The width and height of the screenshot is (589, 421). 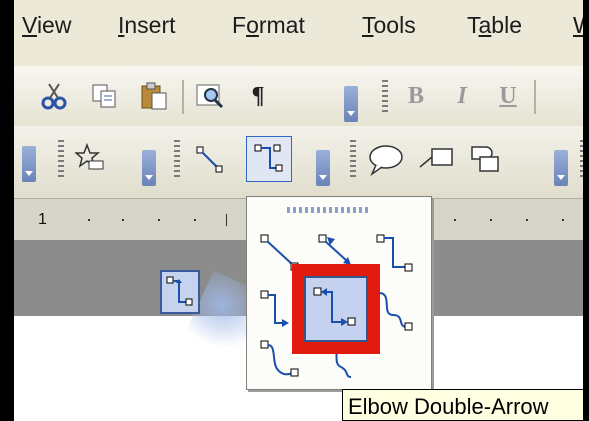 I want to click on underline-button: U, so click(x=508, y=96).